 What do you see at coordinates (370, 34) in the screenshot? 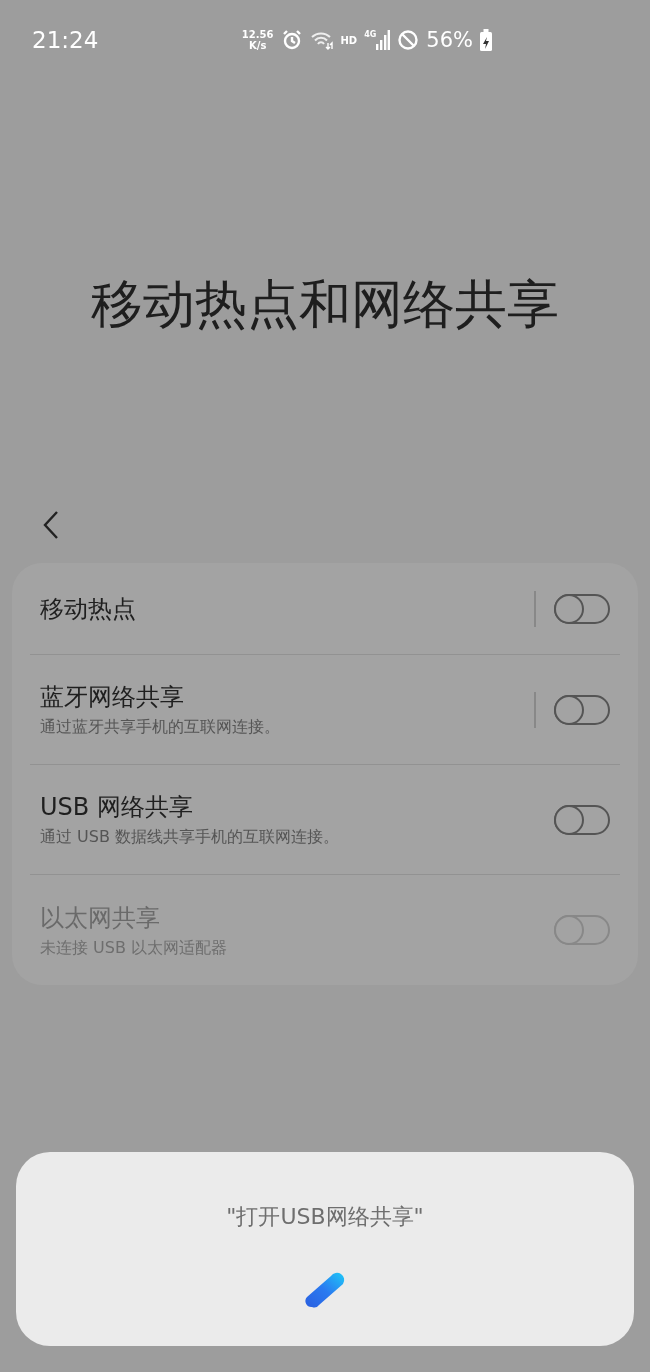
I see `network-type-label: 4G` at bounding box center [370, 34].